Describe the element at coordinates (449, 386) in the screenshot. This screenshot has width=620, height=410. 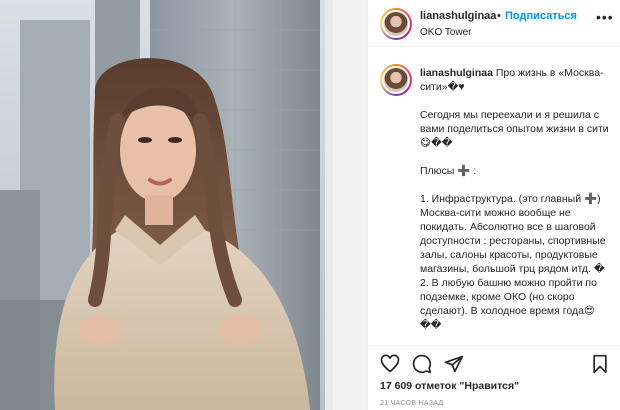
I see `likes-count: 17 609 отметок "Нравится"` at that location.